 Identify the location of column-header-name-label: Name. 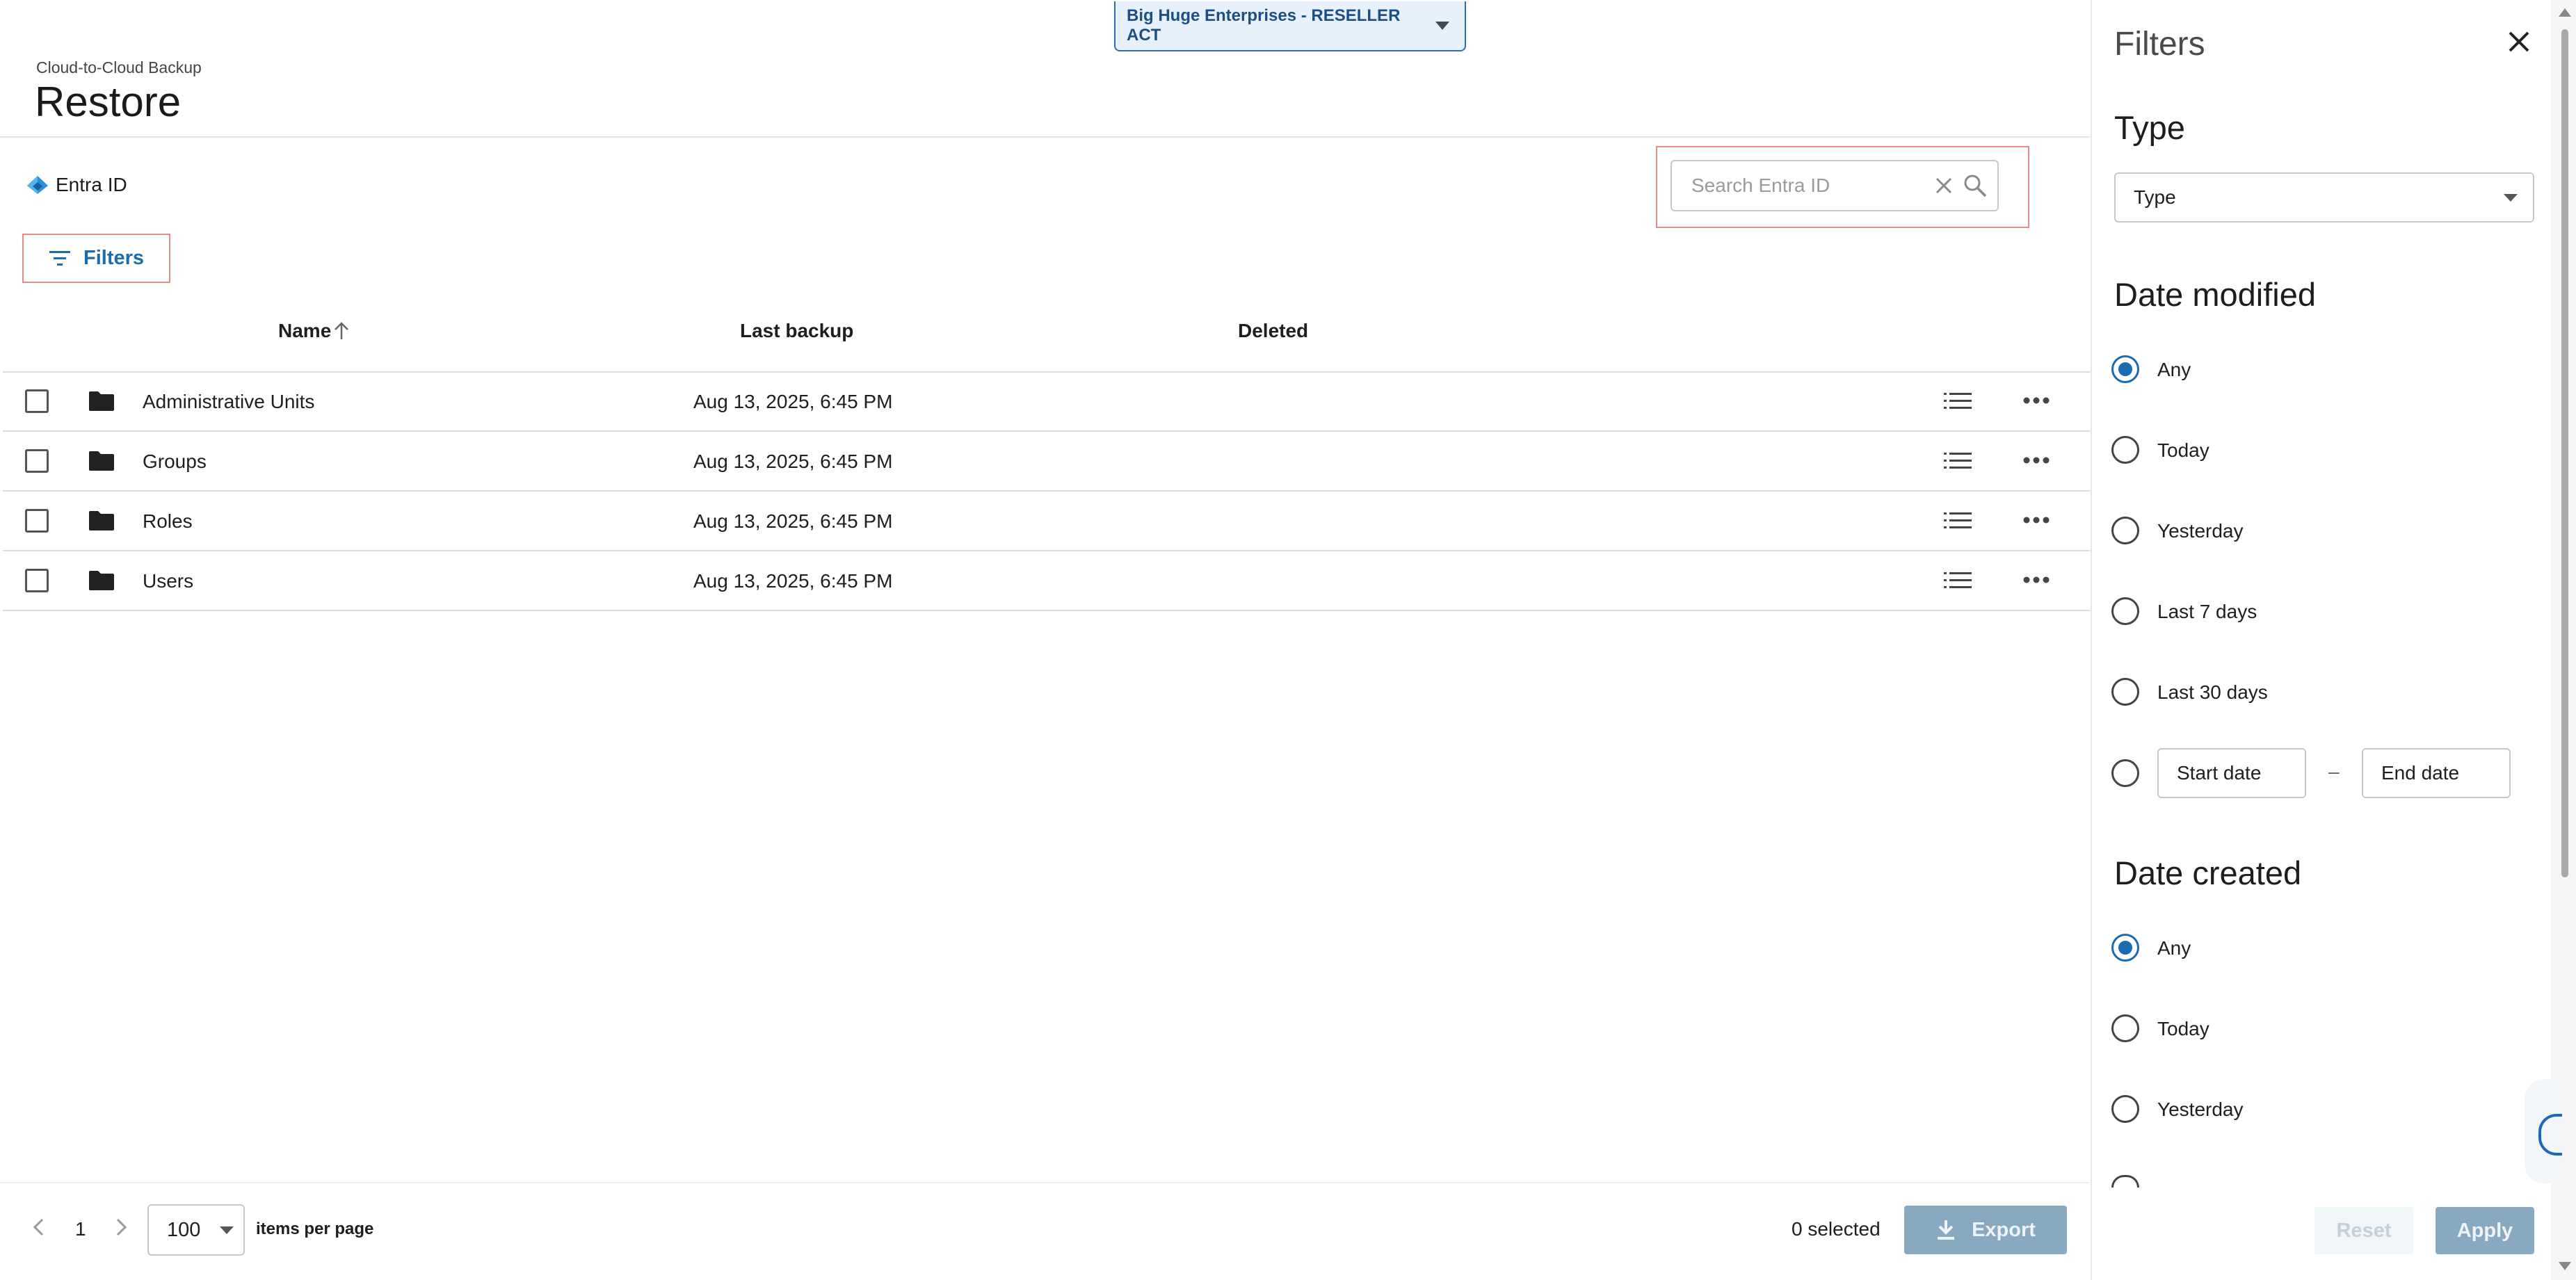
(305, 330).